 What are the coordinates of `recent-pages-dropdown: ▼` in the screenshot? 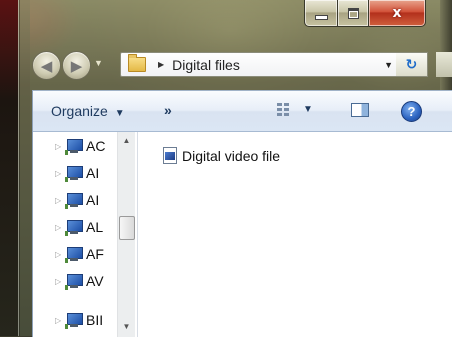 It's located at (98, 63).